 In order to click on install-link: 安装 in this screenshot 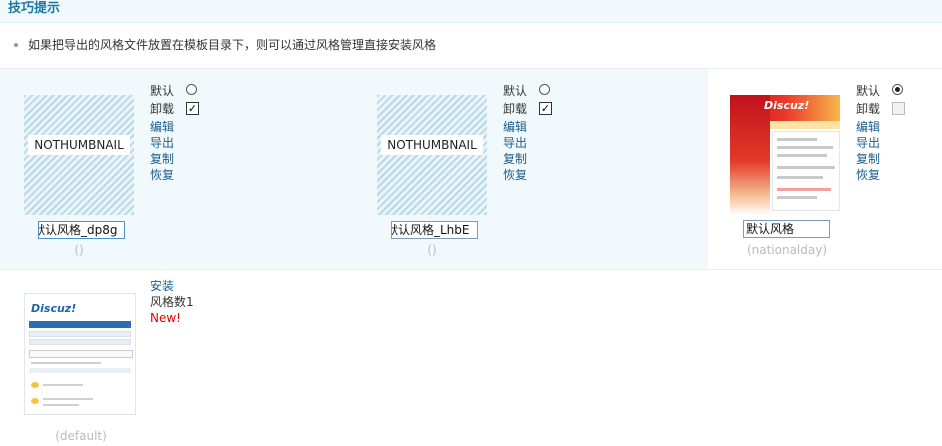, I will do `click(172, 286)`.